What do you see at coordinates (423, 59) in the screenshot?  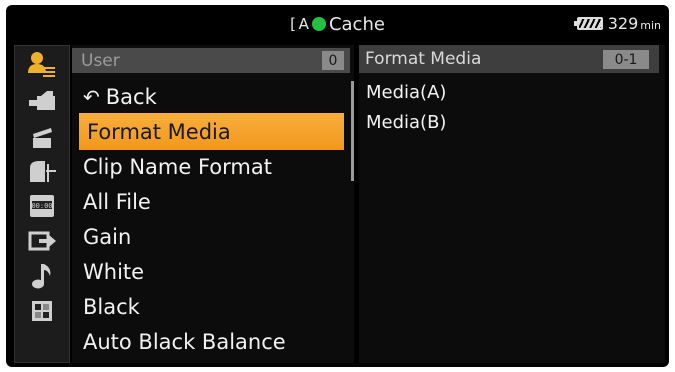 I see `submenu-title: Format Media` at bounding box center [423, 59].